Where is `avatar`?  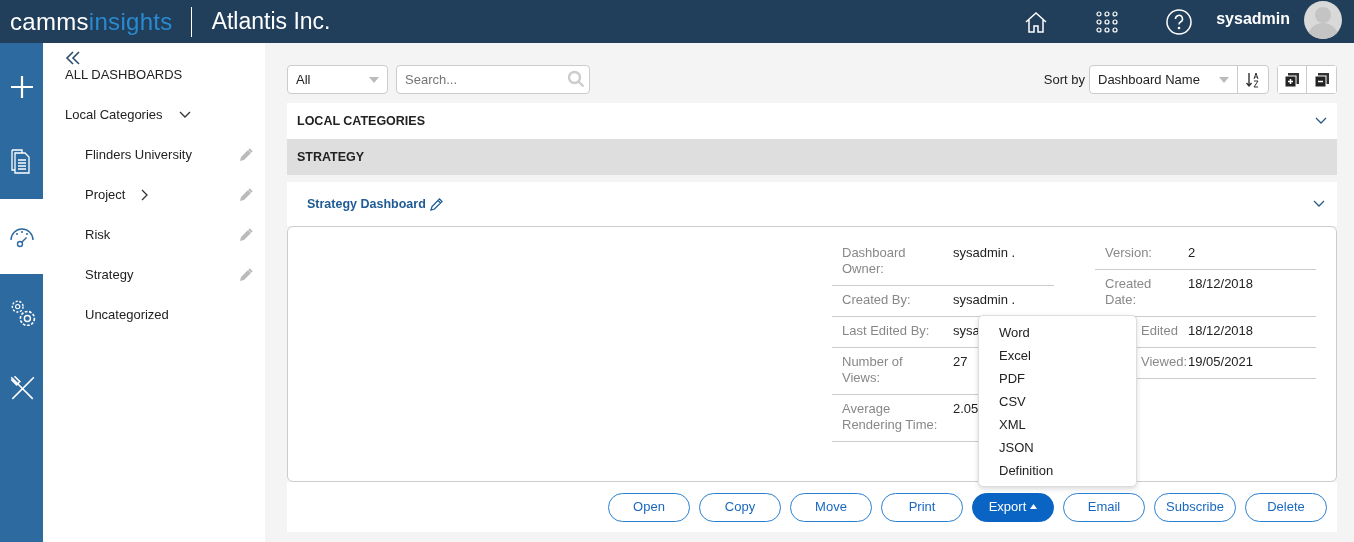
avatar is located at coordinates (1323, 19).